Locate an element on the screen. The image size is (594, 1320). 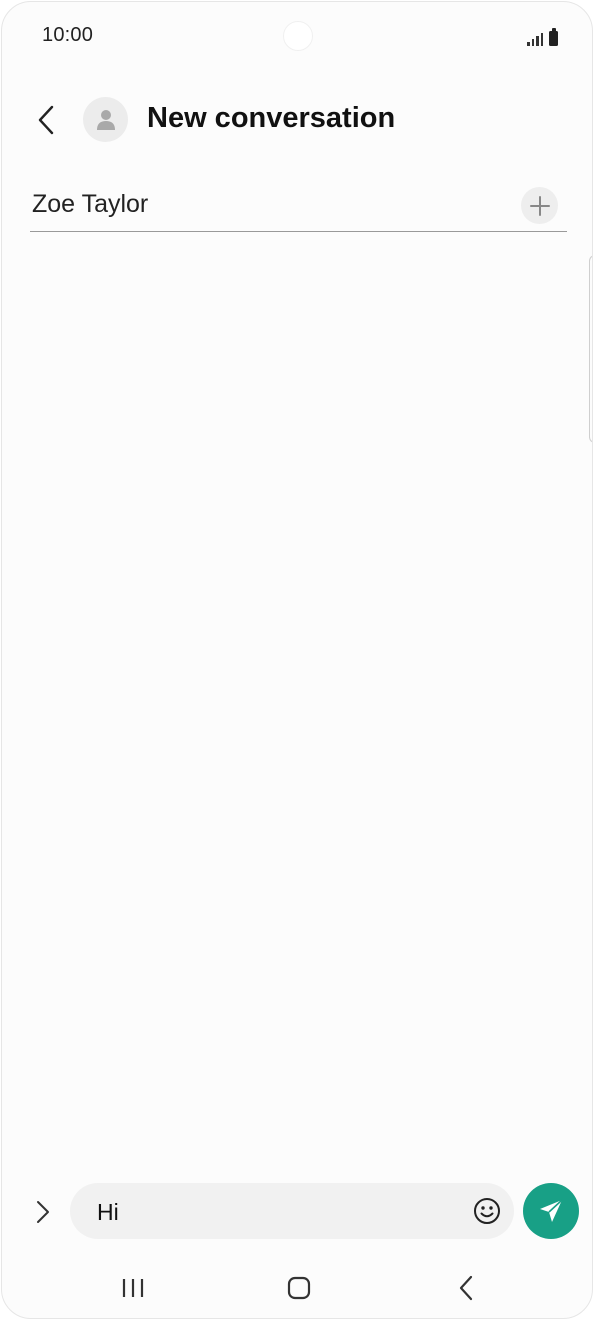
nav-home-button is located at coordinates (299, 1288).